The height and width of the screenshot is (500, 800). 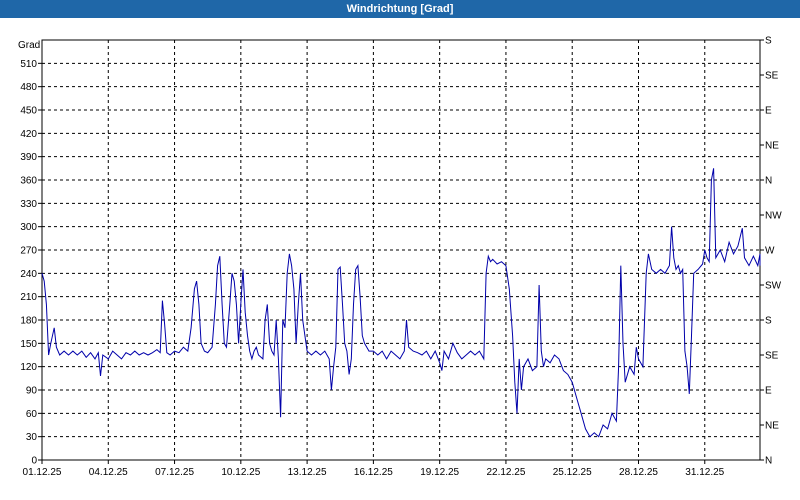 I want to click on y-axis-label: Grad, so click(x=29, y=45).